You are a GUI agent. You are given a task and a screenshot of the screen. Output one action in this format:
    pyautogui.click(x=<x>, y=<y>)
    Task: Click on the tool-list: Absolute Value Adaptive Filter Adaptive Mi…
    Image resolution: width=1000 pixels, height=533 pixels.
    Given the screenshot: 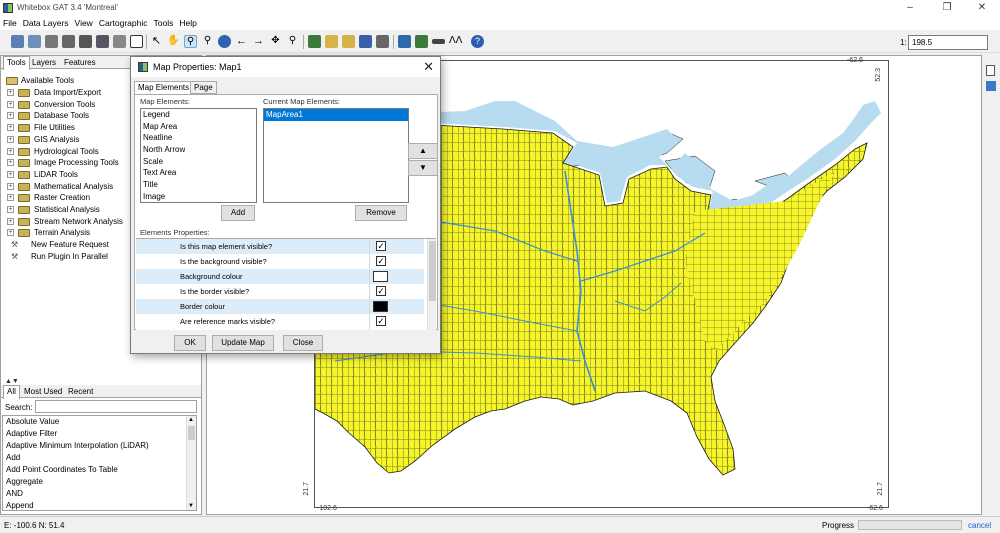 What is the action you would take?
    pyautogui.click(x=99, y=463)
    